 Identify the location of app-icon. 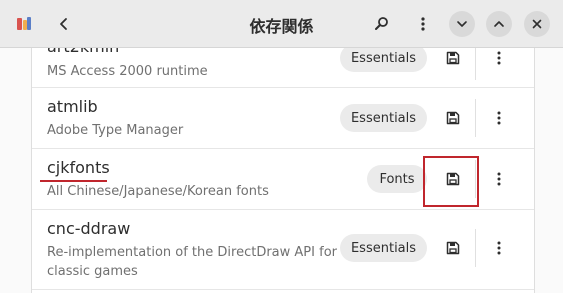
(24, 24).